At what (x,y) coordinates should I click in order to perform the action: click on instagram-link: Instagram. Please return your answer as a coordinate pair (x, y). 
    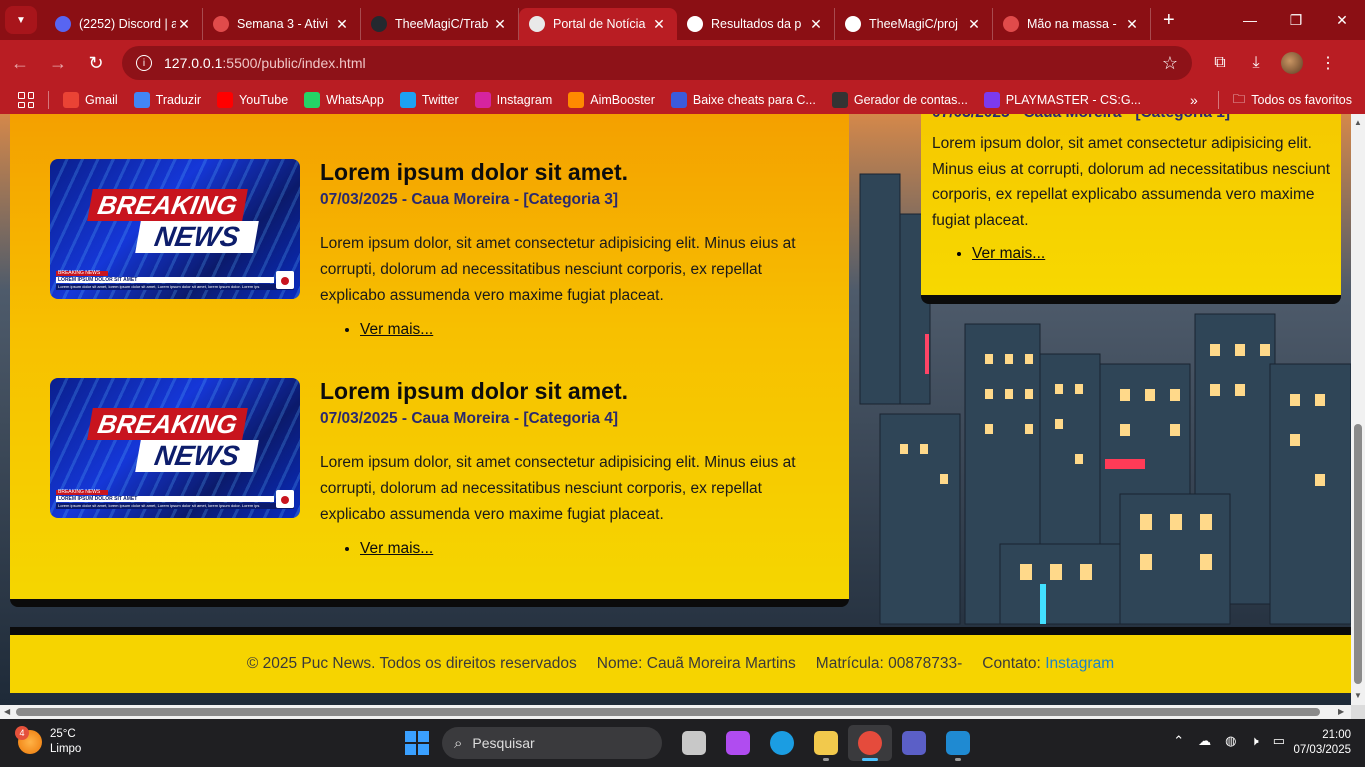
    Looking at the image, I should click on (1079, 663).